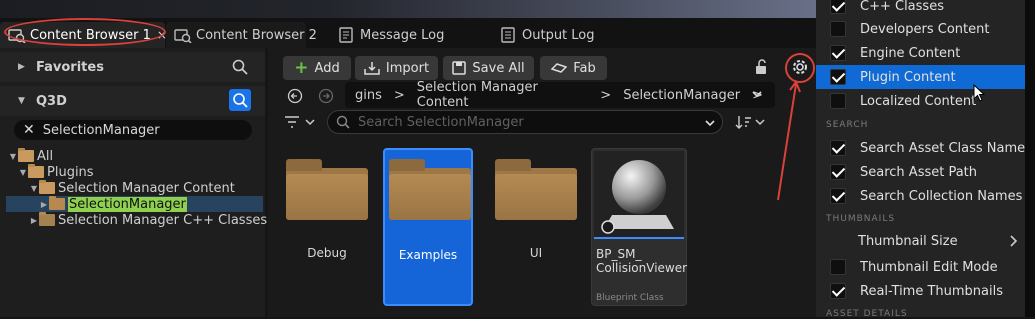  Describe the element at coordinates (925, 9) in the screenshot. I see `menu-item-cpp-classes: C++ Classes` at that location.